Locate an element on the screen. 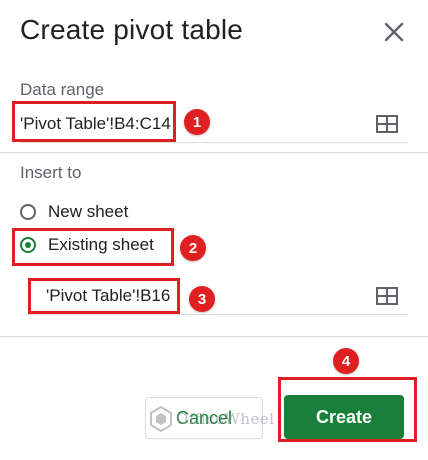 The image size is (428, 460). dialog-title: Create pivot table is located at coordinates (132, 29).